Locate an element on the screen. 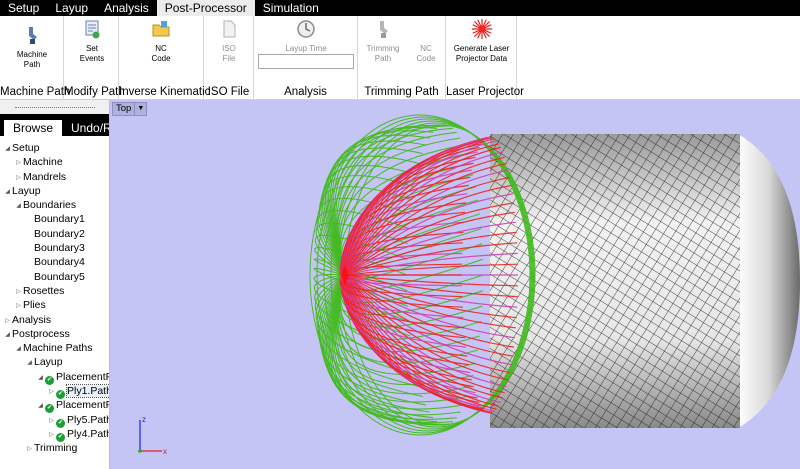 The height and width of the screenshot is (469, 800). iso-file-icon is located at coordinates (229, 29).